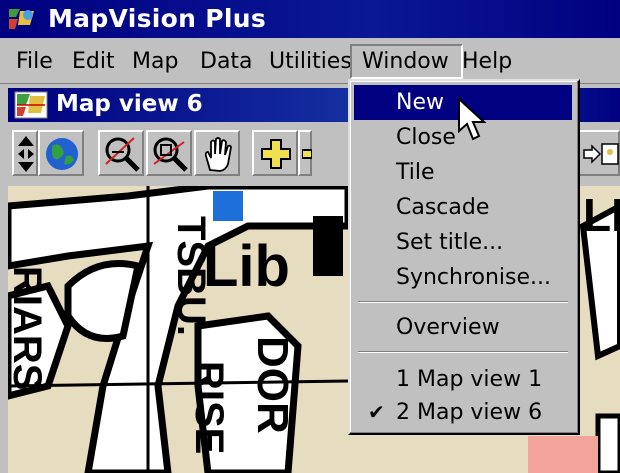  I want to click on map-window-icon, so click(31, 105).